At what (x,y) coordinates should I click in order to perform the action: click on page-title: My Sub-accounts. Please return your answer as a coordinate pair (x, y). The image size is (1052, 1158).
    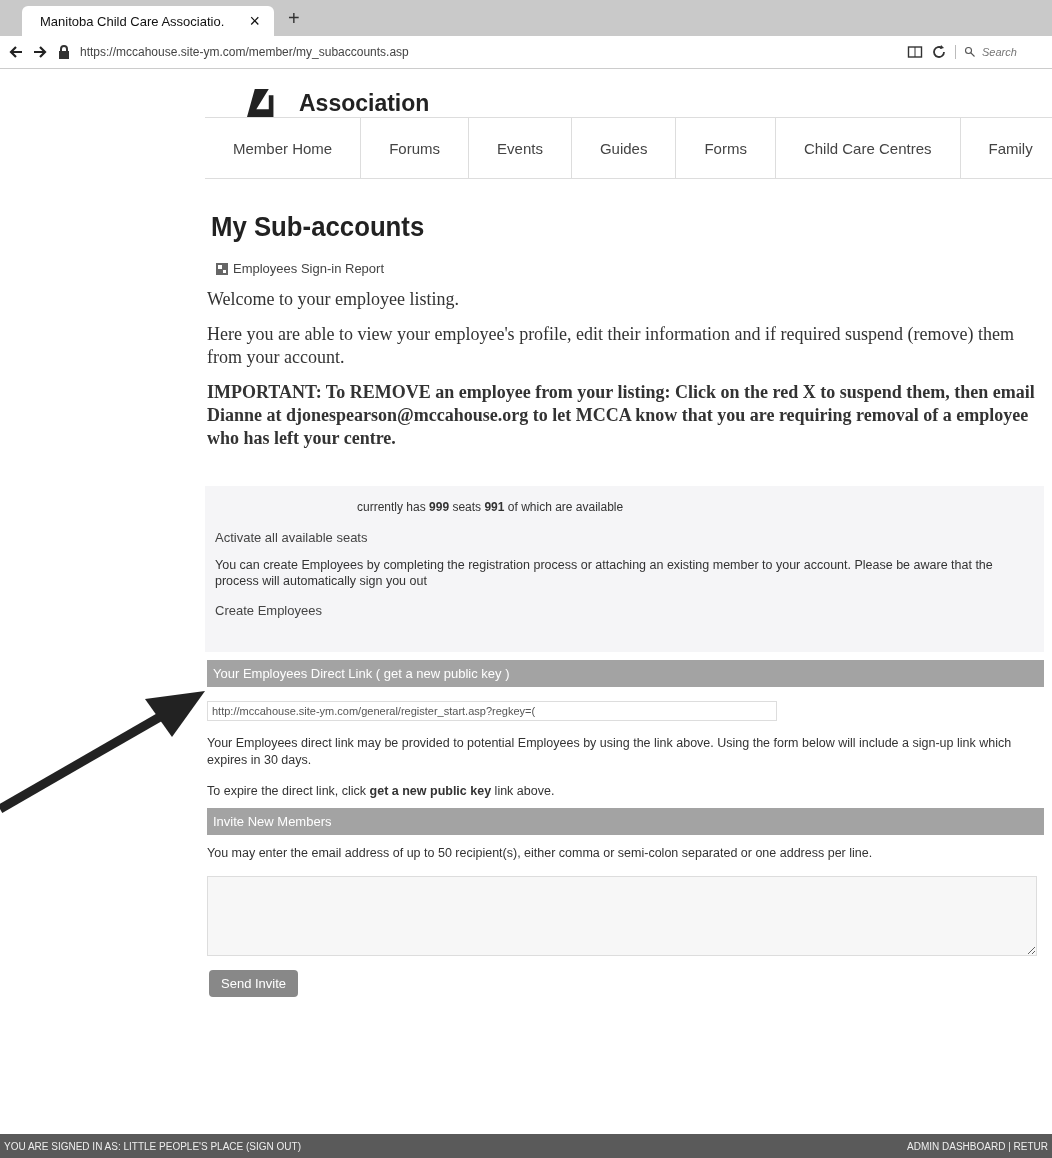
    Looking at the image, I should click on (318, 227).